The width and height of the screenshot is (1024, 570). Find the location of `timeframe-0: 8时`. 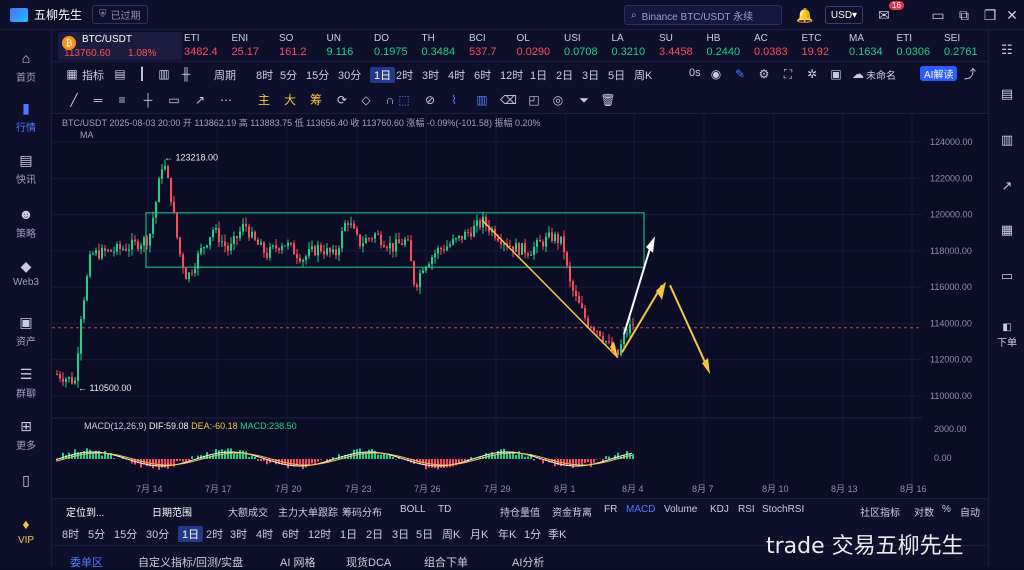

timeframe-0: 8时 is located at coordinates (264, 75).